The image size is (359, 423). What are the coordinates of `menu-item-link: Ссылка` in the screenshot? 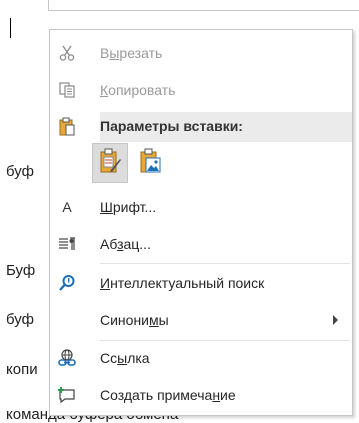 It's located at (201, 358).